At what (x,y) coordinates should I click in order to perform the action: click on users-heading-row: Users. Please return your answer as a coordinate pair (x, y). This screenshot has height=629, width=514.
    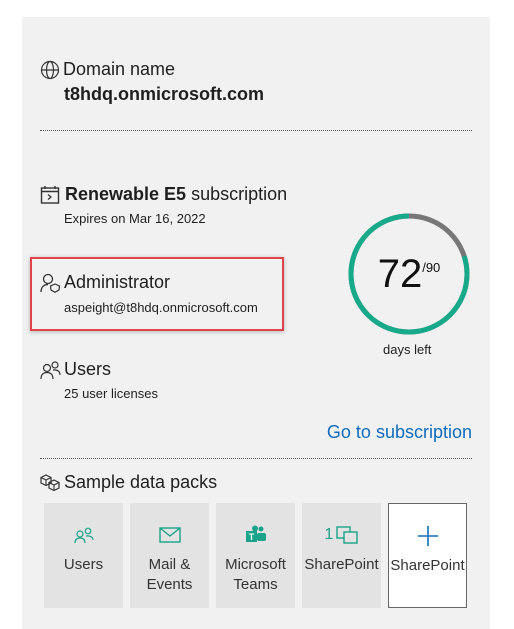
    Looking at the image, I should click on (75, 369).